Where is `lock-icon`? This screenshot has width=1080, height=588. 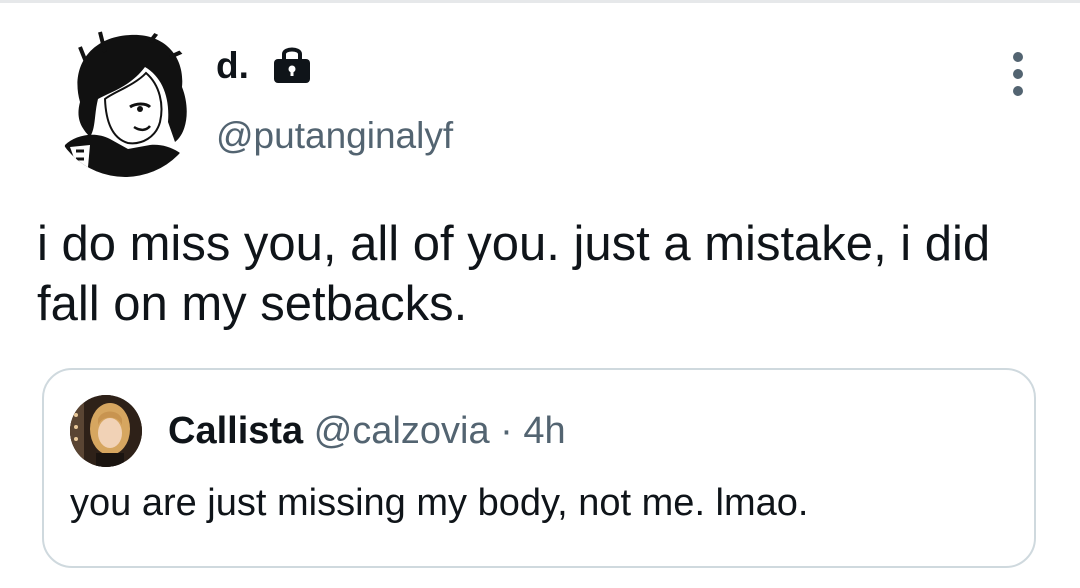
lock-icon is located at coordinates (292, 64).